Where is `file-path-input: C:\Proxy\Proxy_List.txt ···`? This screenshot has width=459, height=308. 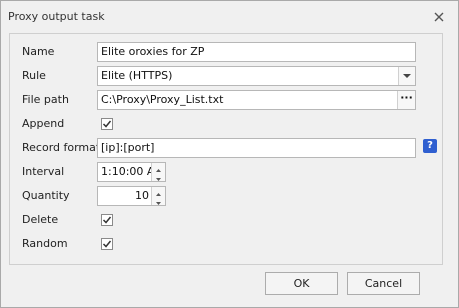
file-path-input: C:\Proxy\Proxy_List.txt ··· is located at coordinates (256, 100).